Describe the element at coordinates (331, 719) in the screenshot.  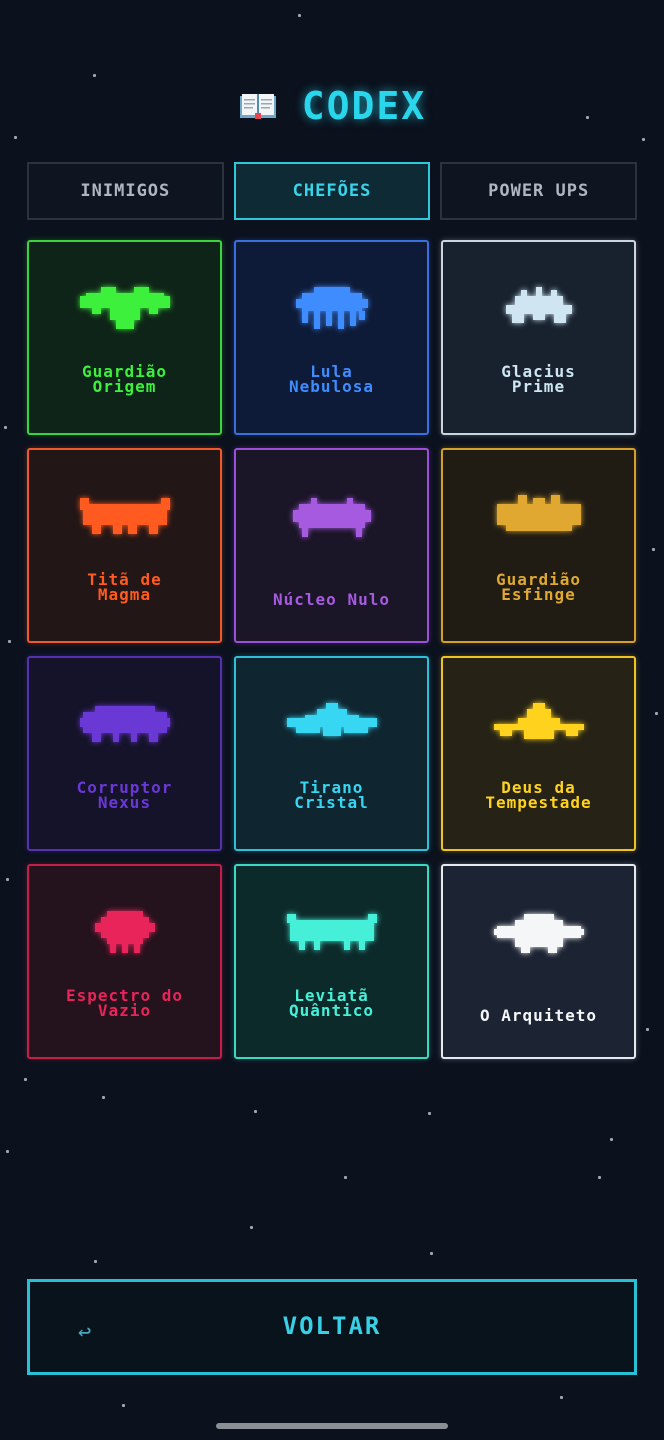
I see `crystal-tyrant-sprite` at that location.